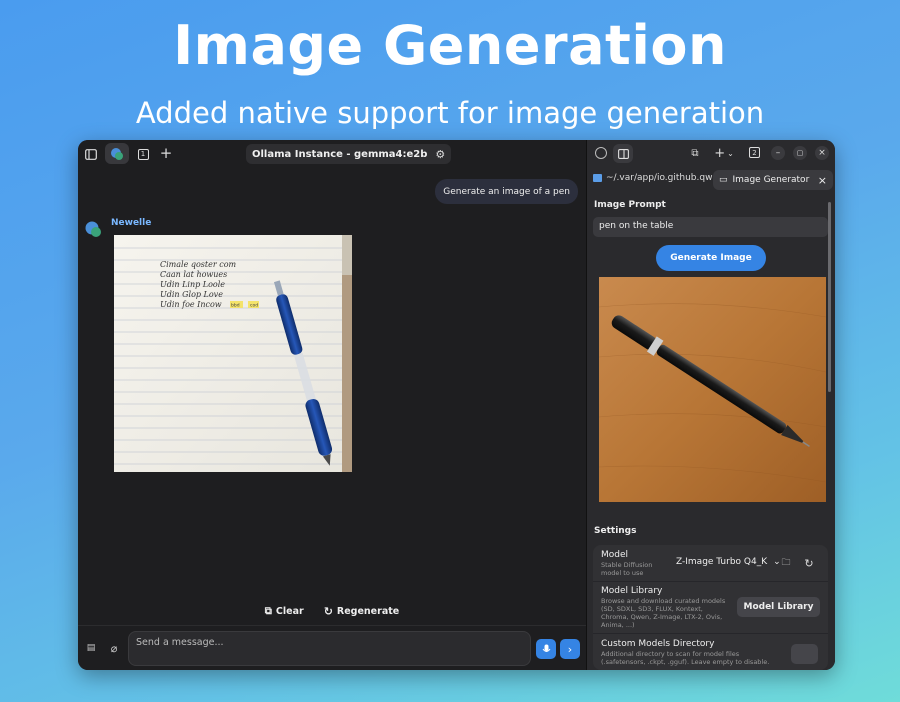  Describe the element at coordinates (800, 153) in the screenshot. I see `maximize-icon: ▢` at that location.